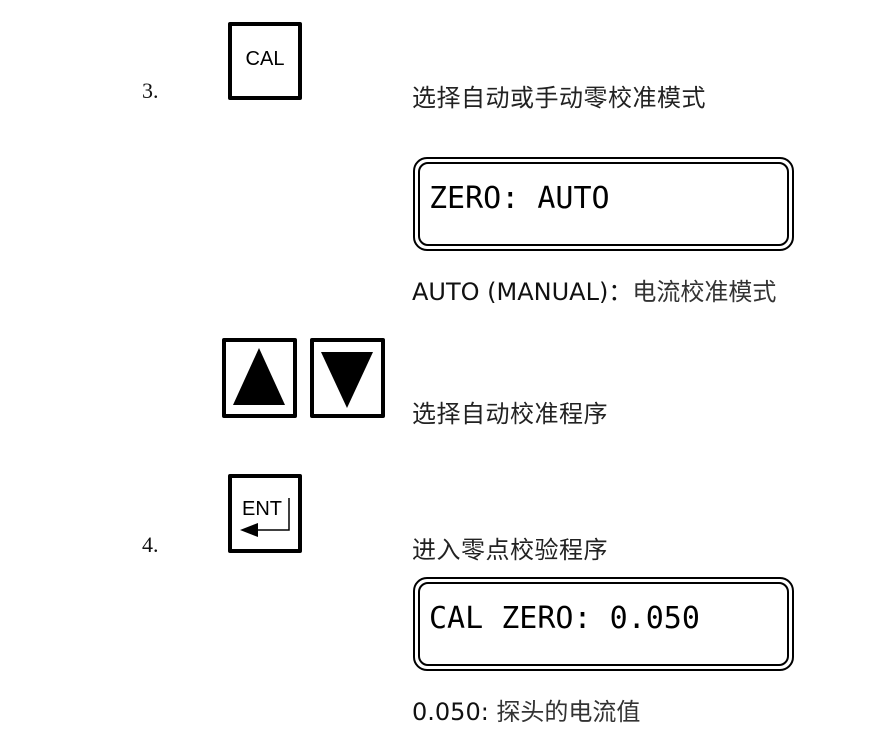 The width and height of the screenshot is (891, 732). I want to click on note-text: 电流校准模式, so click(704, 292).